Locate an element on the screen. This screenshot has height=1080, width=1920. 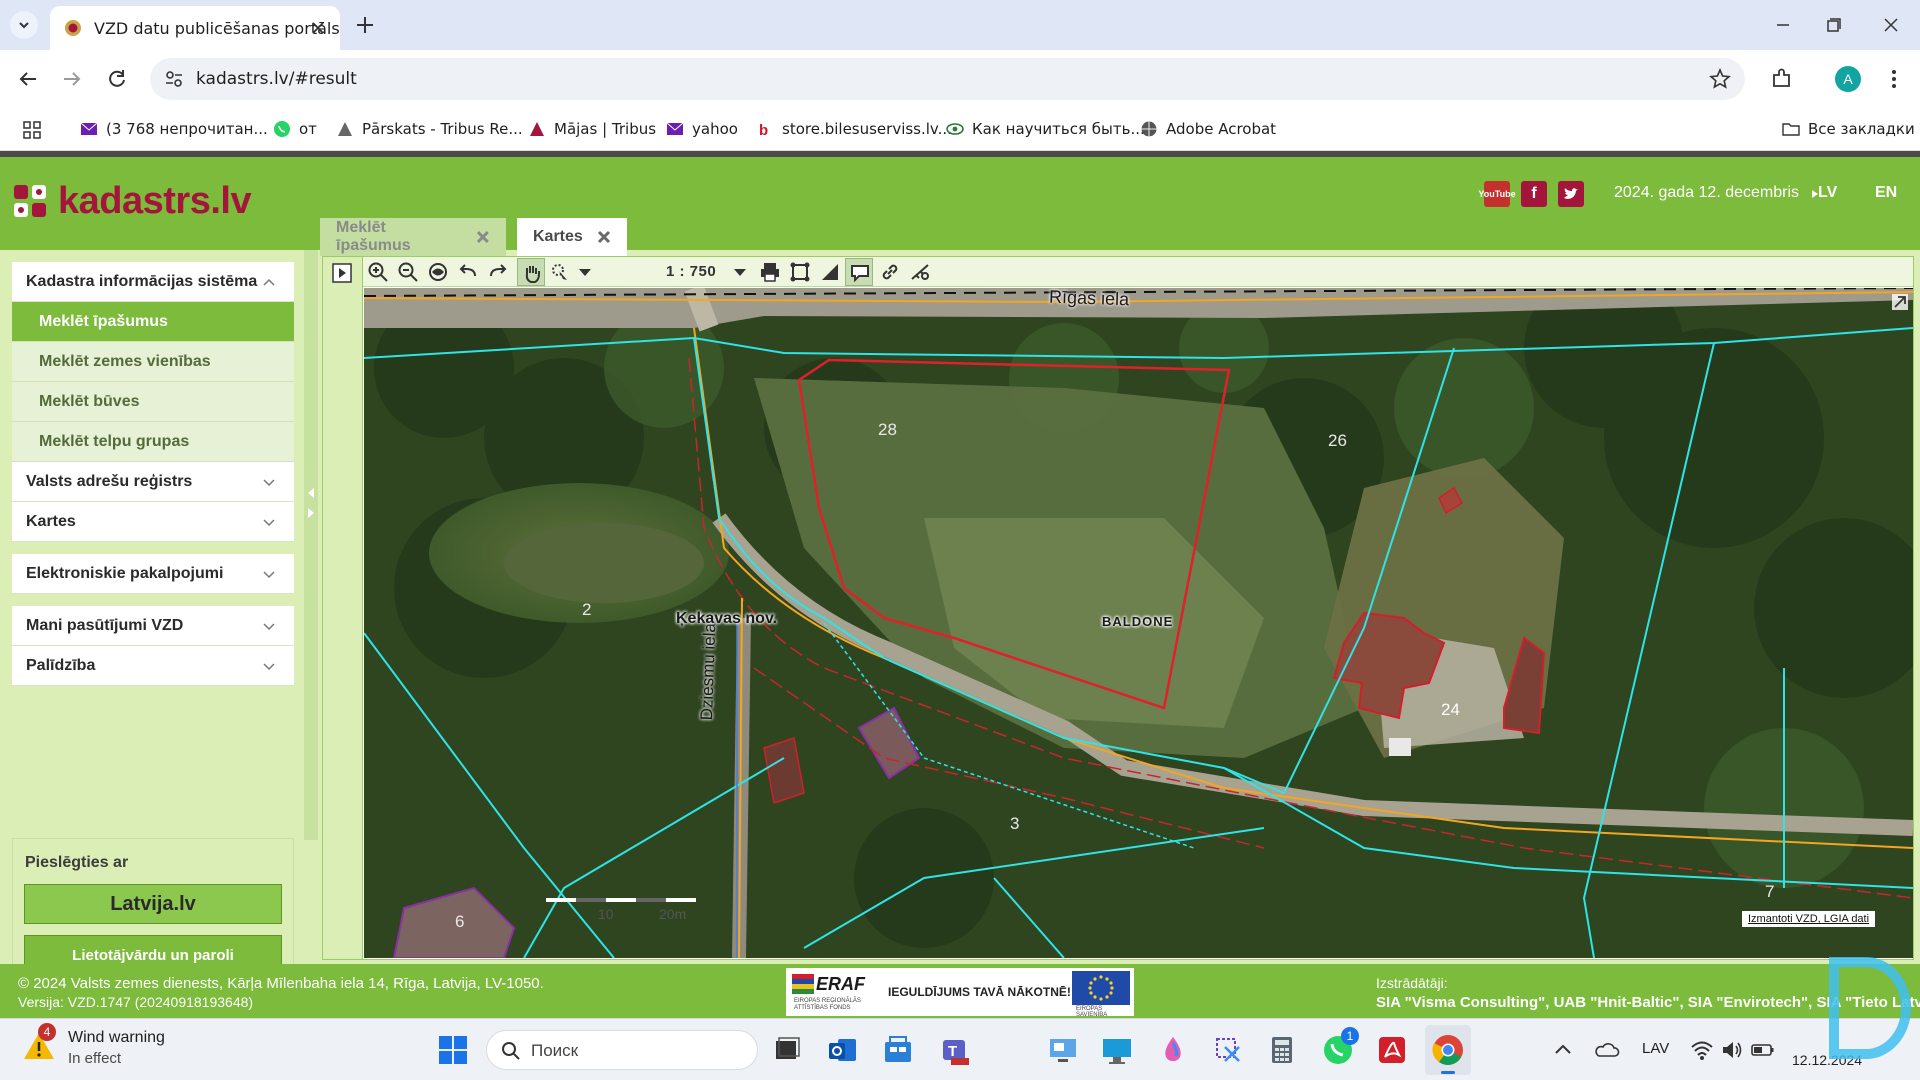
apps-grid-icon is located at coordinates (32, 130).